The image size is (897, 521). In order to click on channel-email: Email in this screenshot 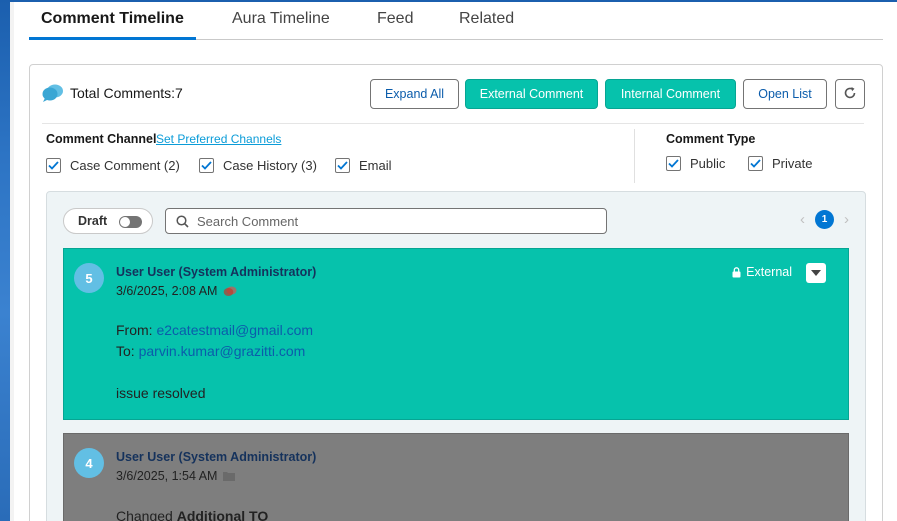, I will do `click(363, 165)`.